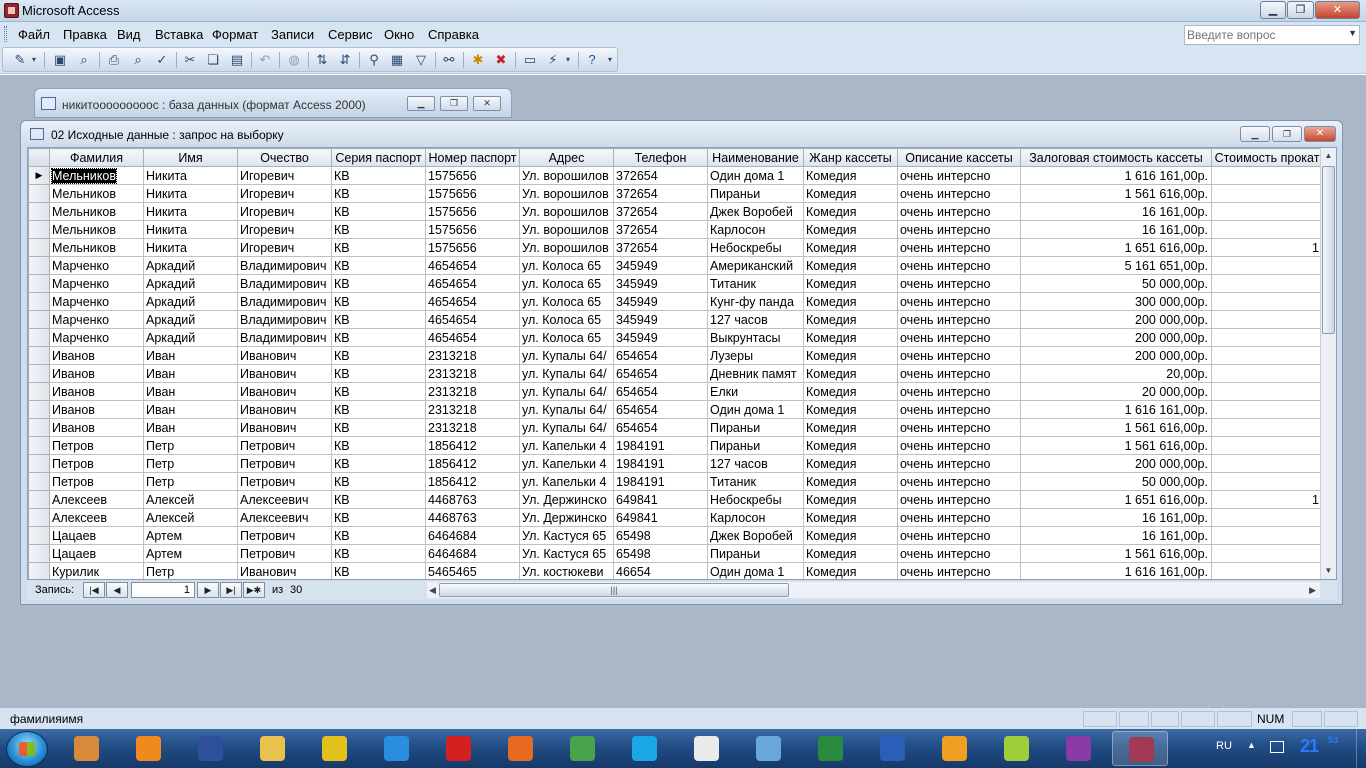  What do you see at coordinates (1116, 265) in the screenshot?
I see `table-cell: 5 161 651,00р.` at bounding box center [1116, 265].